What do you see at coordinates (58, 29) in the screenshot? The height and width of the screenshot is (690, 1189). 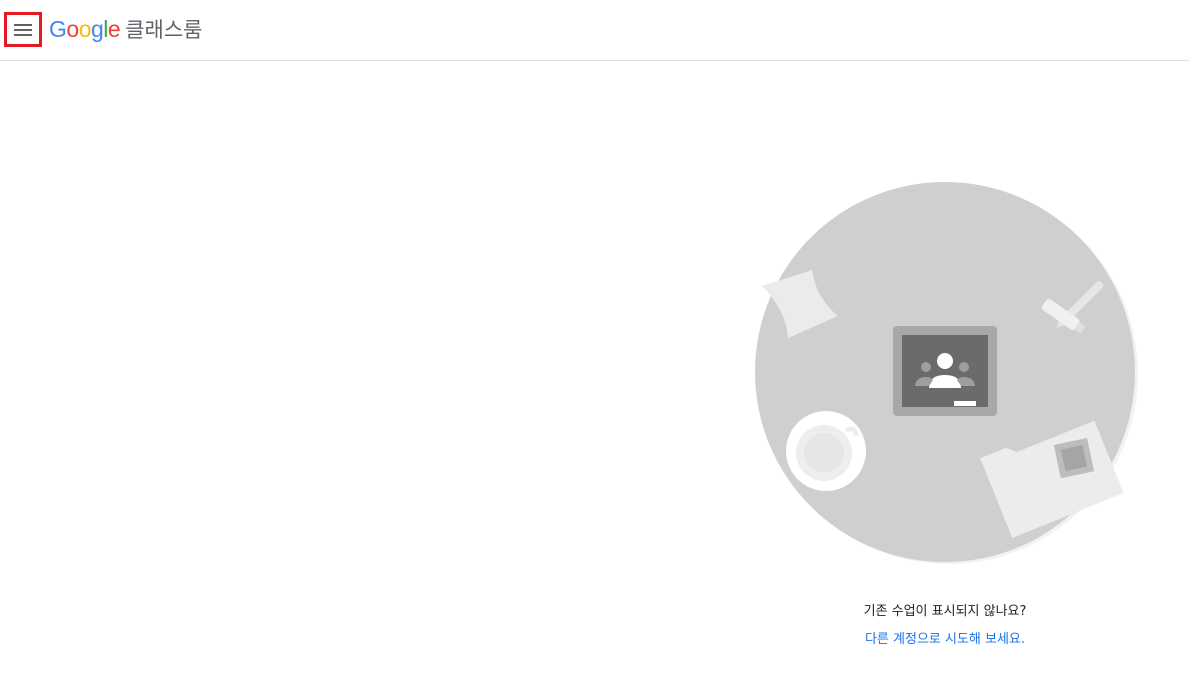 I see `logo-letter: G` at bounding box center [58, 29].